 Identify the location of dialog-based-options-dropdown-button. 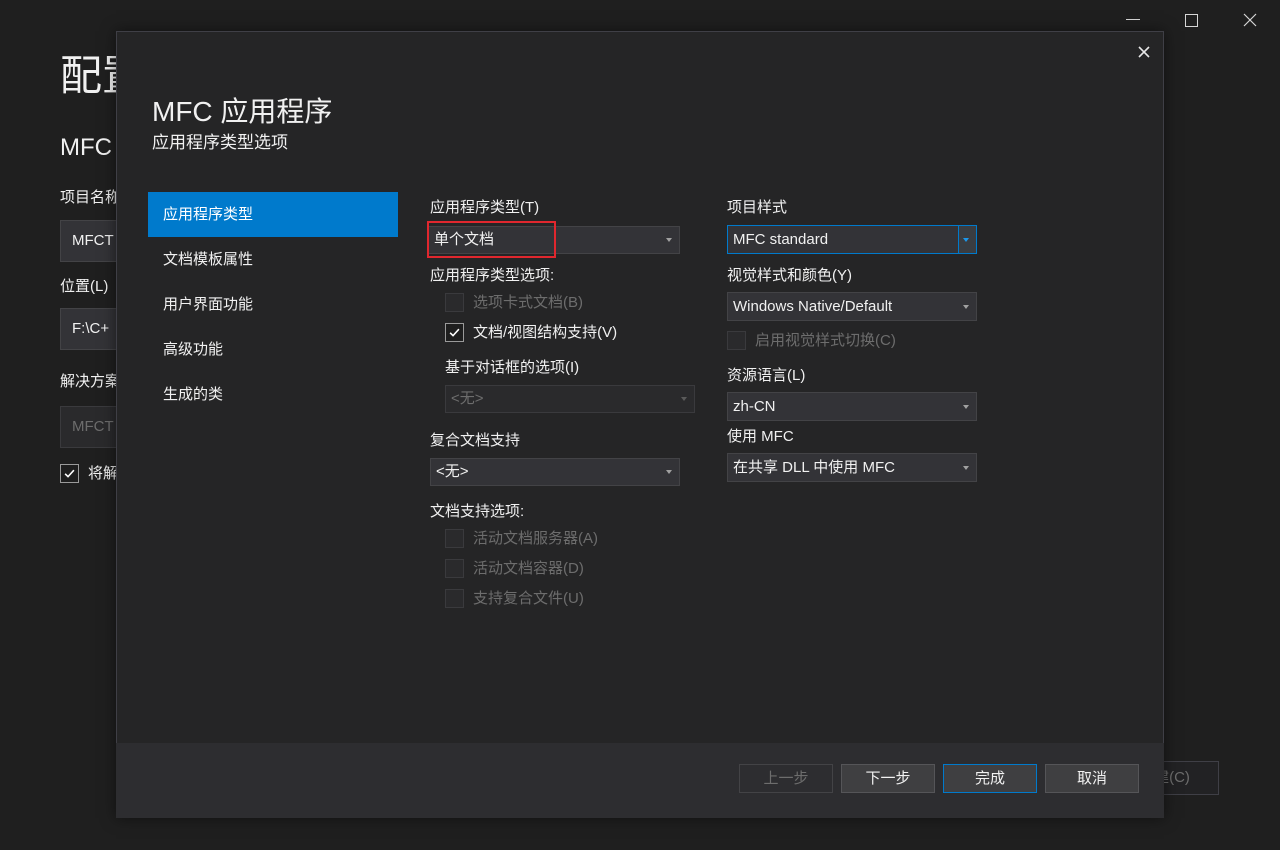
(685, 399).